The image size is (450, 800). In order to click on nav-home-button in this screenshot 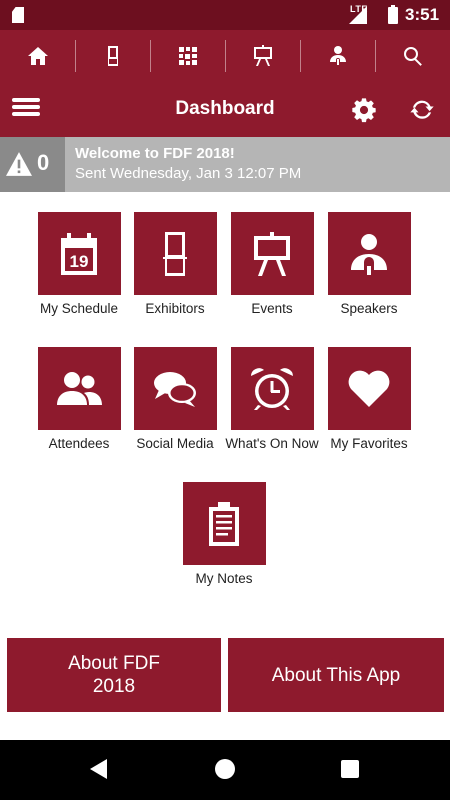, I will do `click(37, 56)`.